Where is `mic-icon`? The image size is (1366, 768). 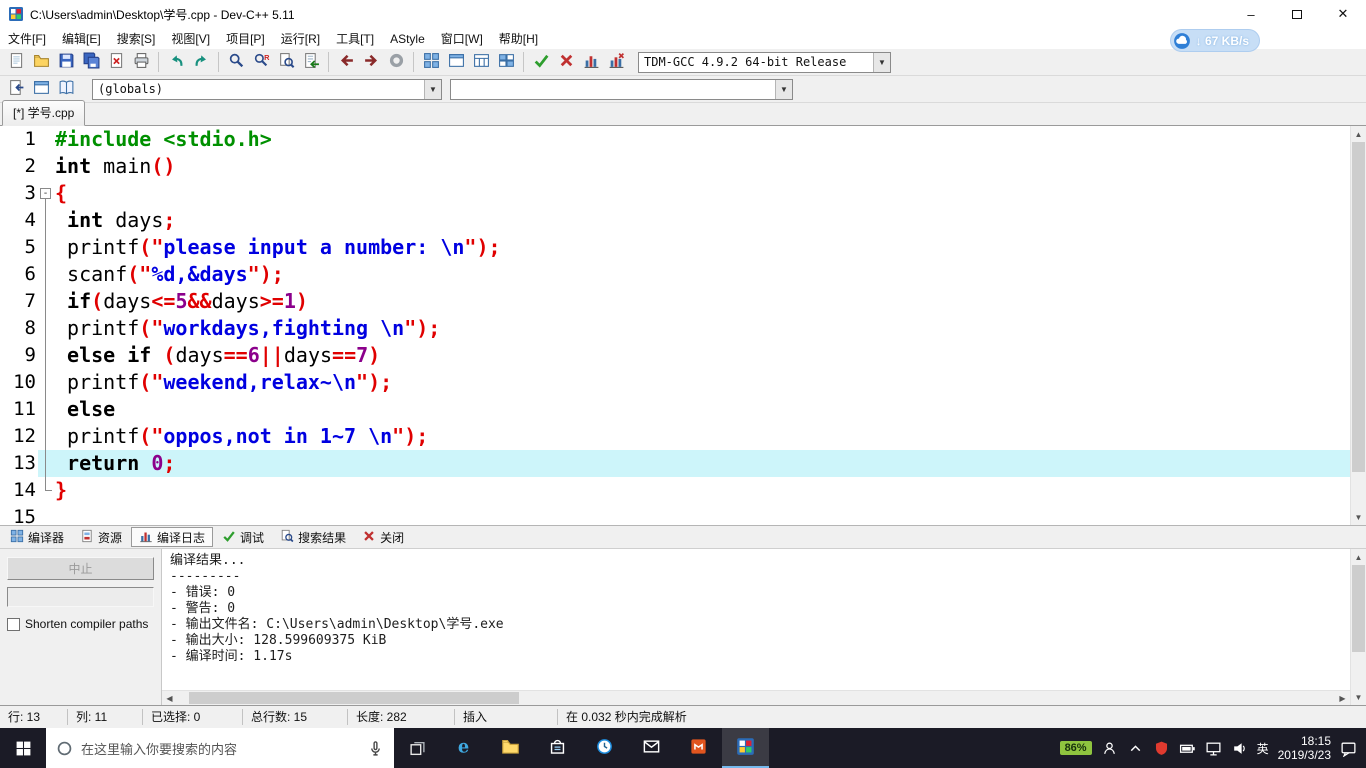 mic-icon is located at coordinates (375, 748).